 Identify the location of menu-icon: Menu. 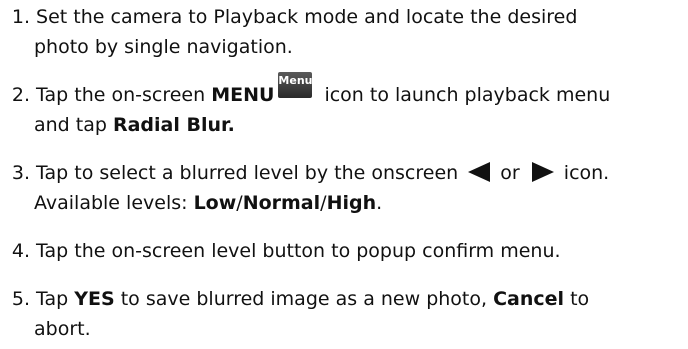
(295, 85).